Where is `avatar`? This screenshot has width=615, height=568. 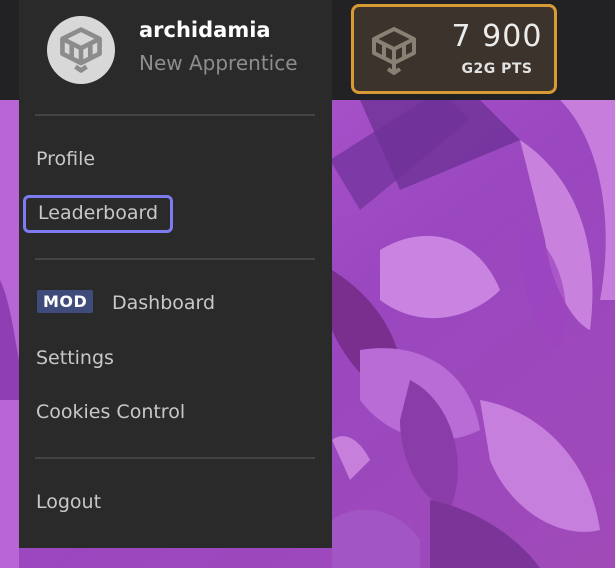 avatar is located at coordinates (81, 50).